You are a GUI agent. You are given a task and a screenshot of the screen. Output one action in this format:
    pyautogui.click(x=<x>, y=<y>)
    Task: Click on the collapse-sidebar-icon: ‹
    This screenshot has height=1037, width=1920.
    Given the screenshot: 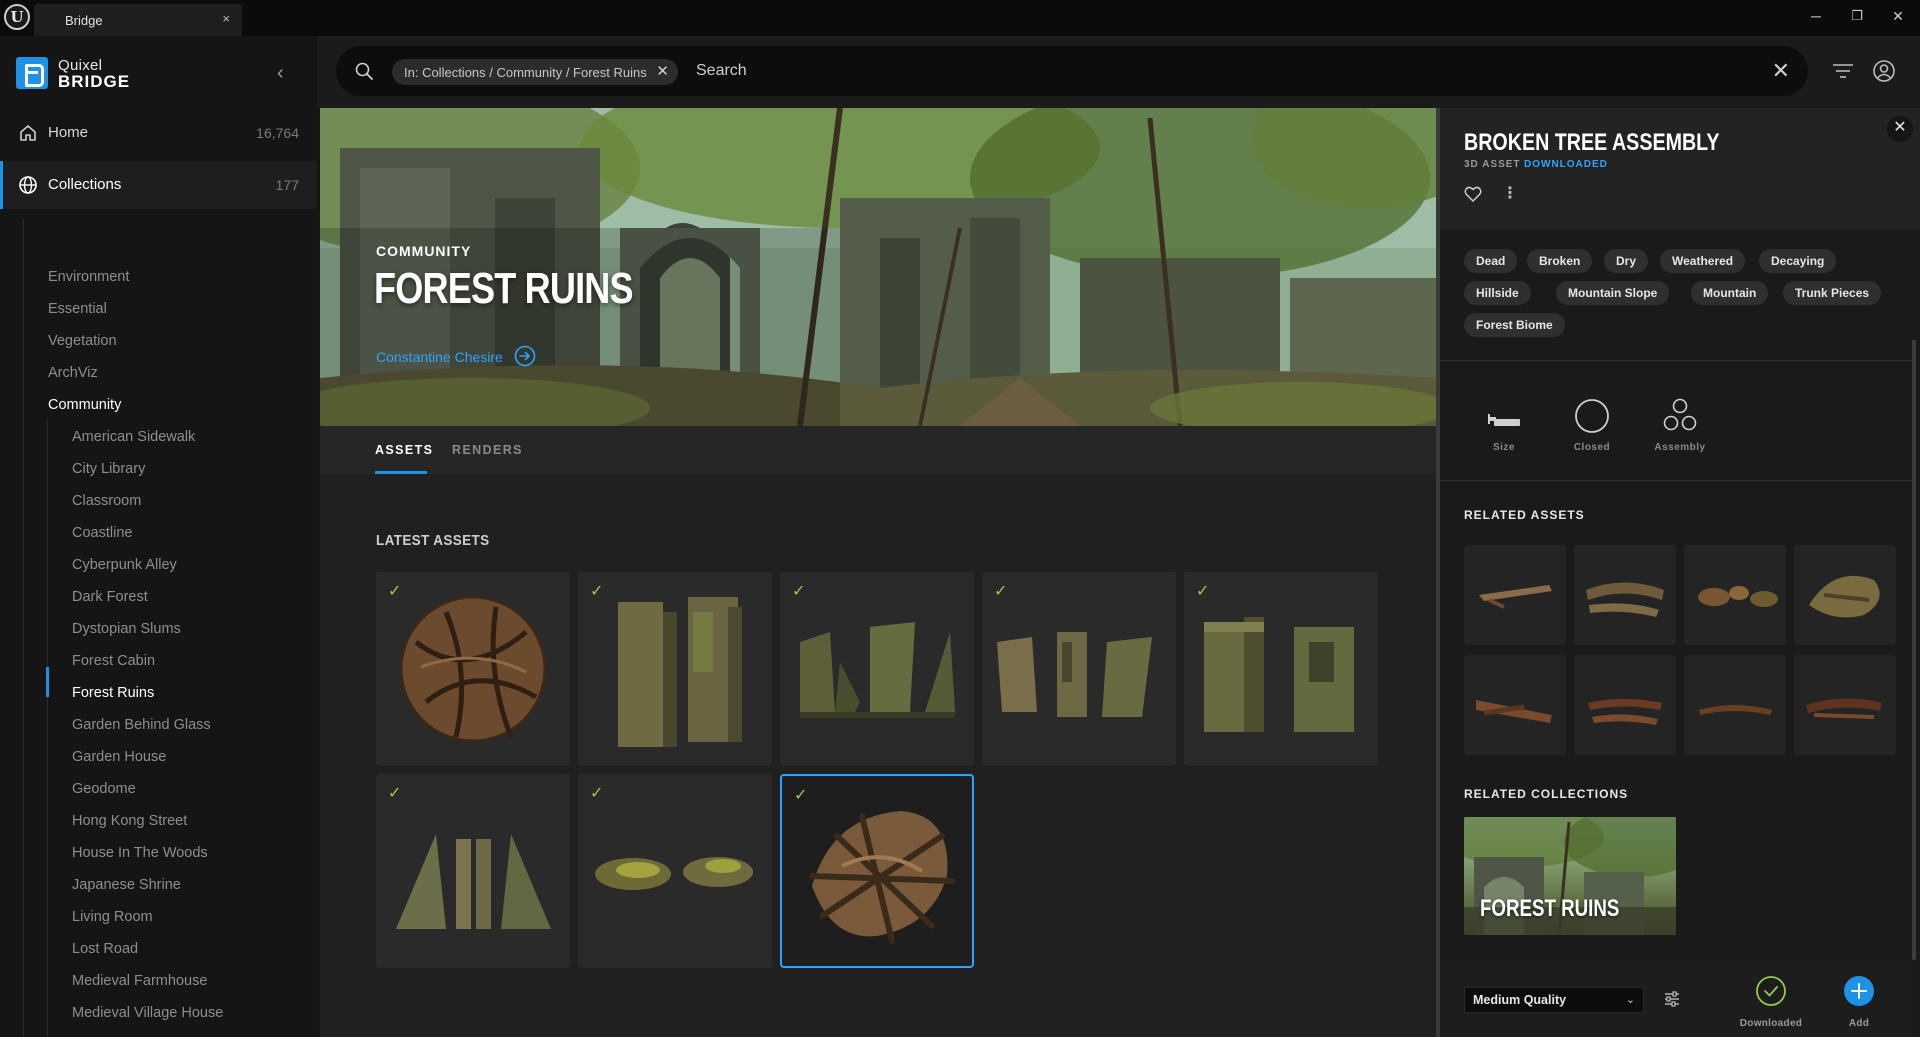 What is the action you would take?
    pyautogui.click(x=280, y=73)
    